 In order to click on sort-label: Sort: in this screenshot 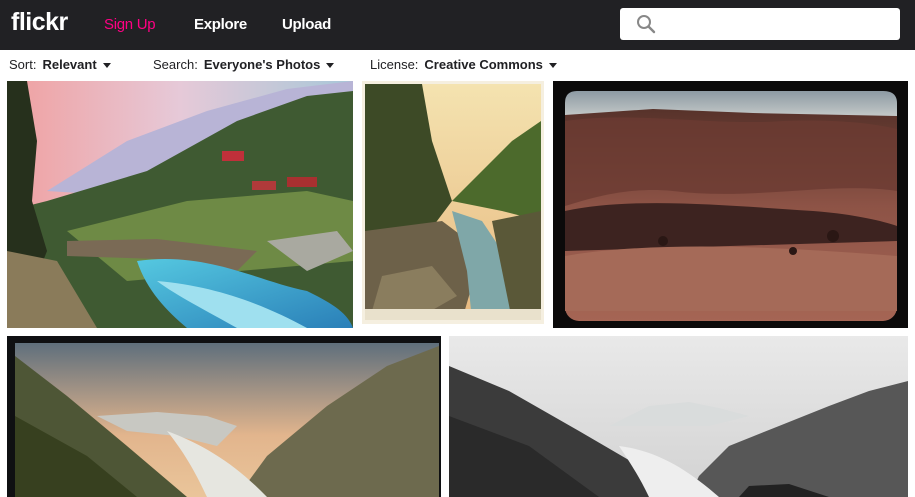, I will do `click(23, 64)`.